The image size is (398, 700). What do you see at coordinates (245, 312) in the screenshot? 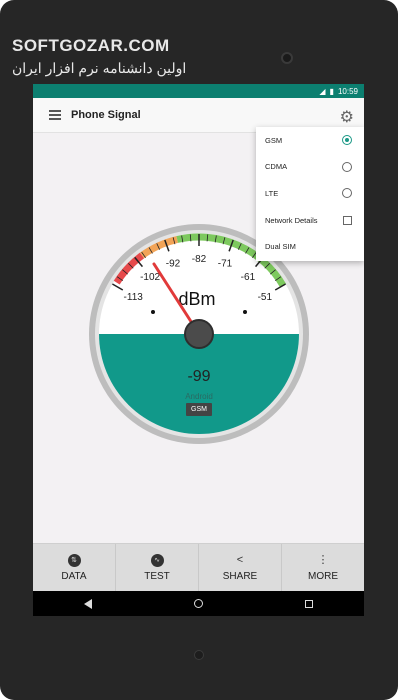
I see `gauge-dot-right` at bounding box center [245, 312].